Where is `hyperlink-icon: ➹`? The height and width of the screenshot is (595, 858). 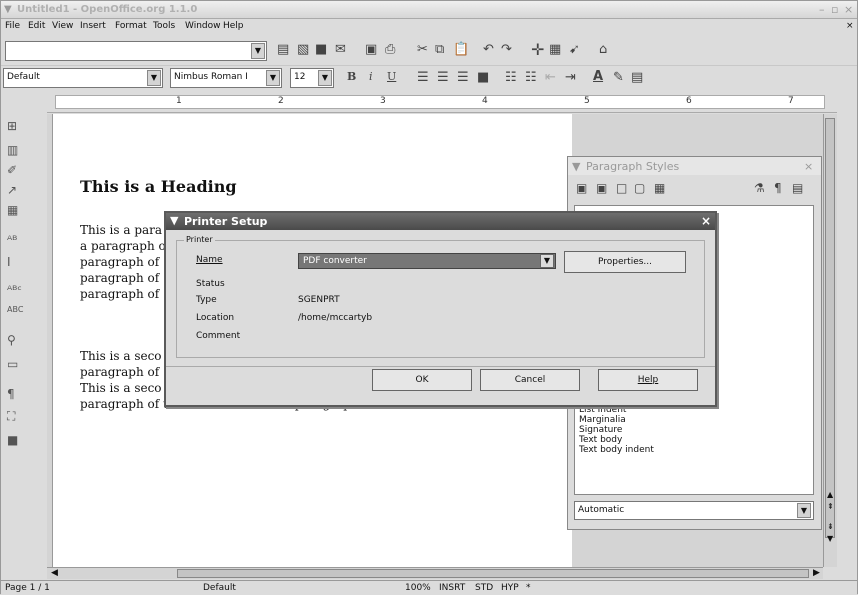 hyperlink-icon: ➹ is located at coordinates (574, 49).